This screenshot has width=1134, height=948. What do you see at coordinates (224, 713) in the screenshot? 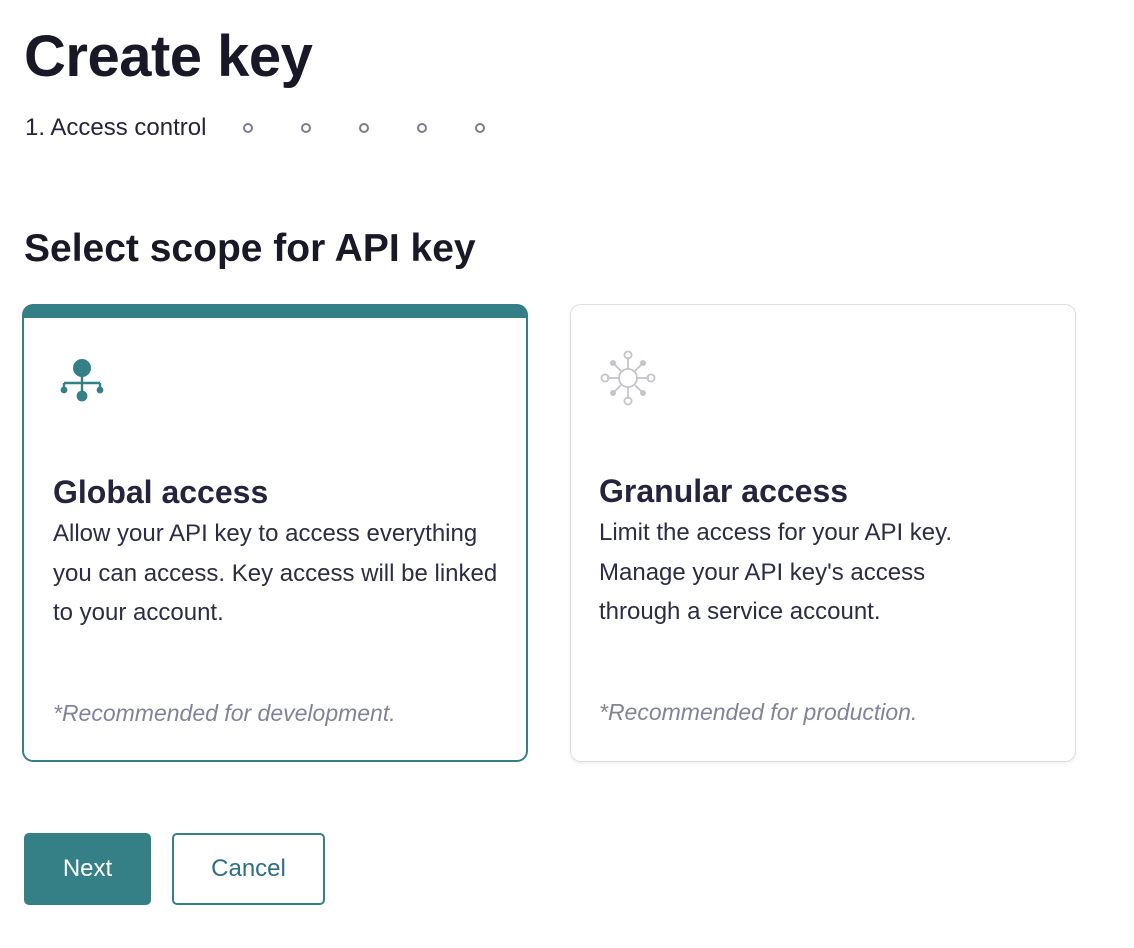
I see `global-access-note: *Recommended for development.` at bounding box center [224, 713].